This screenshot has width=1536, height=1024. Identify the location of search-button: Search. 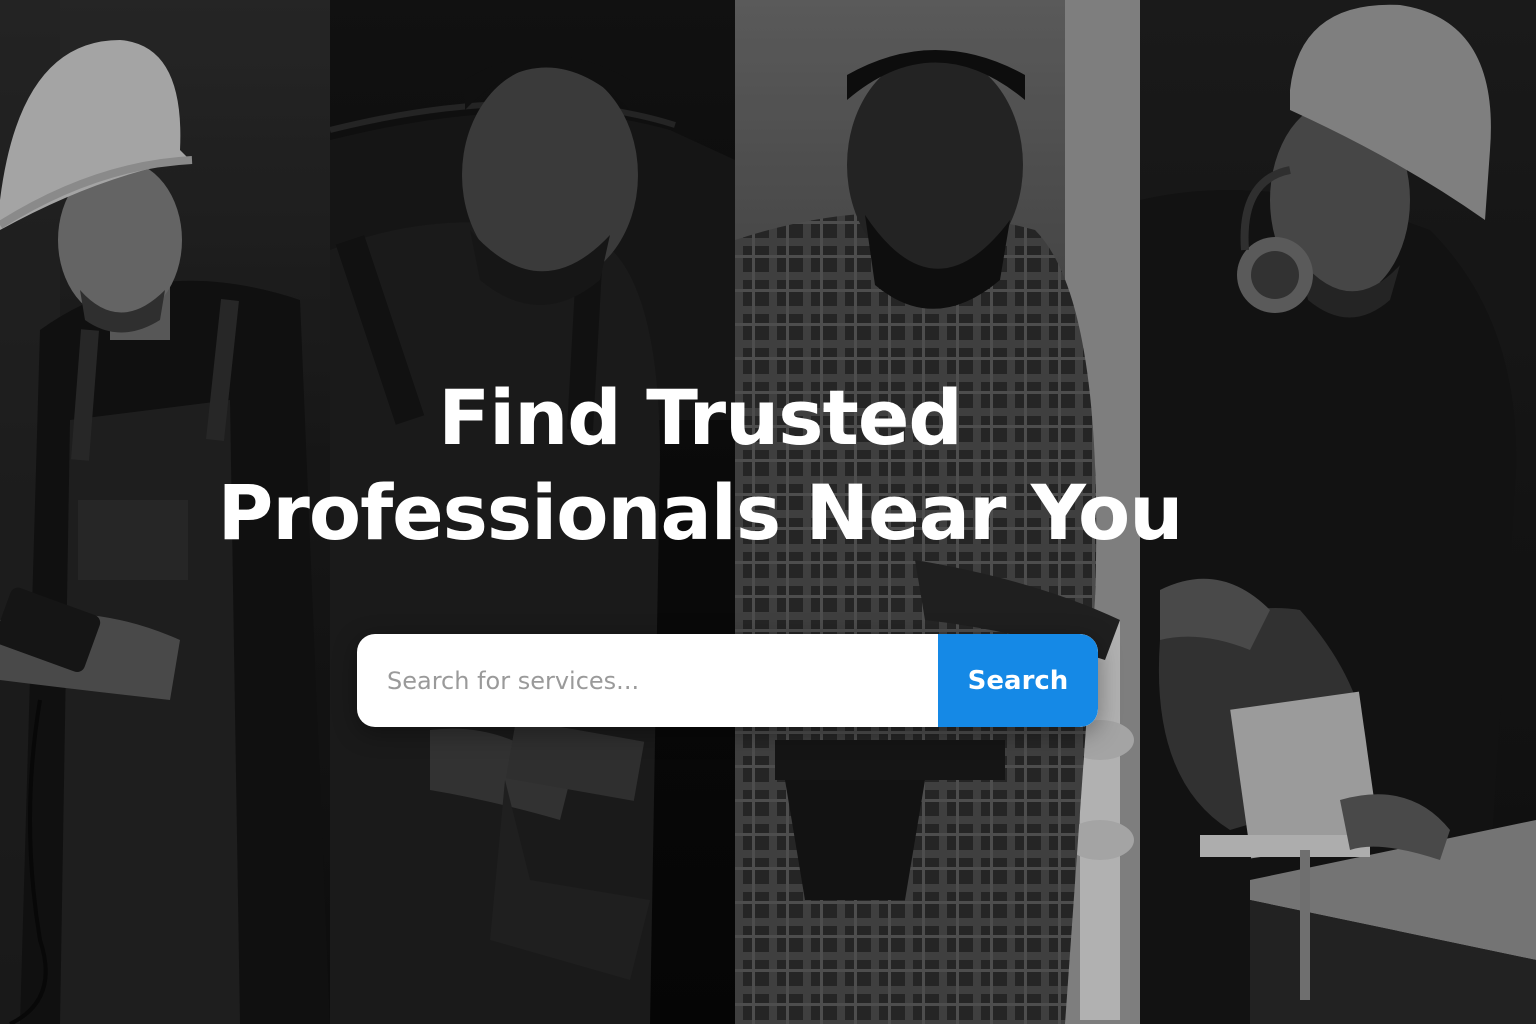
(1018, 680).